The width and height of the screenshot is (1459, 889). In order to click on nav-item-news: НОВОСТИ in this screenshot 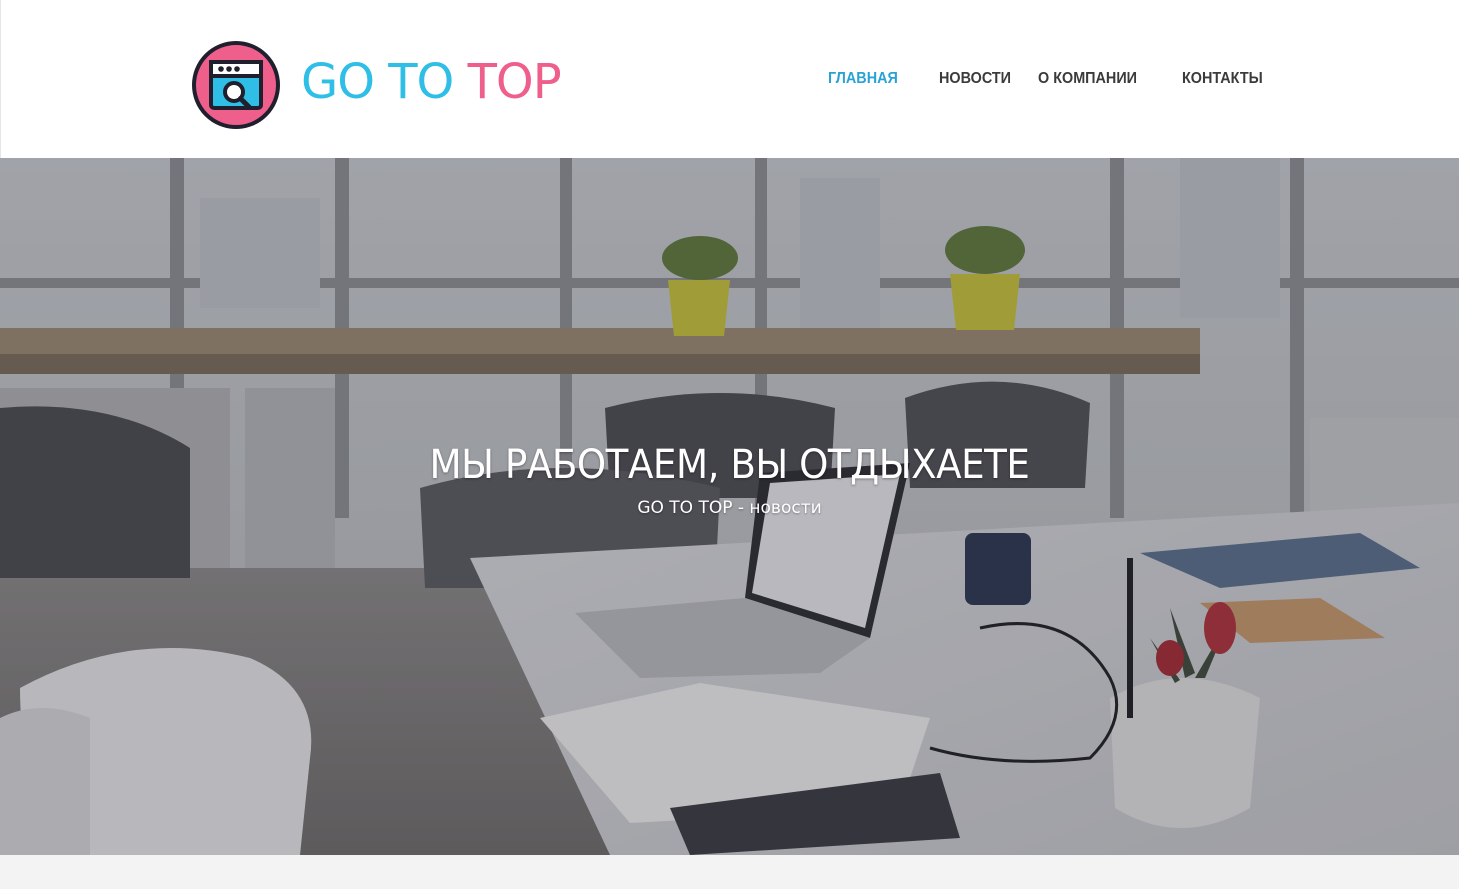, I will do `click(975, 79)`.